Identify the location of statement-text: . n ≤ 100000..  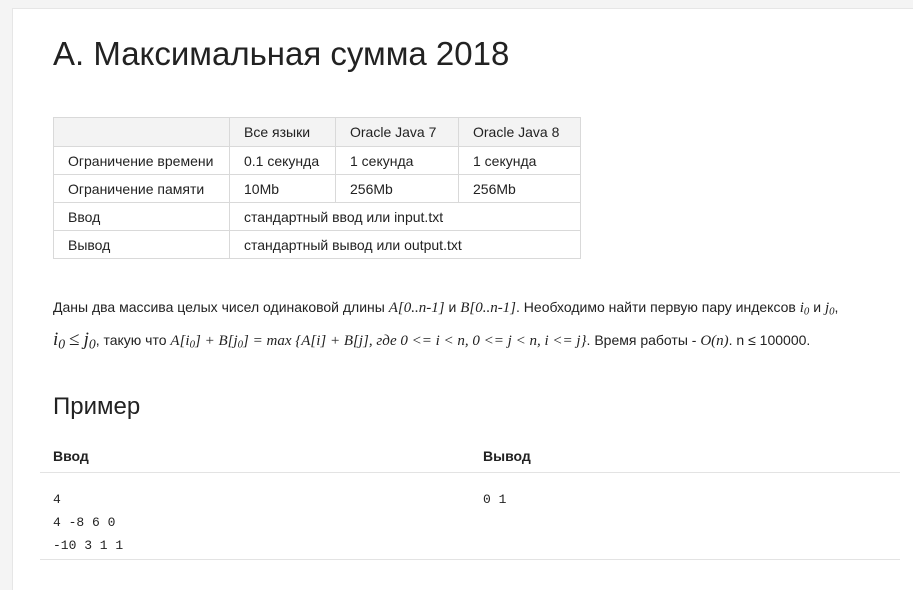
(769, 340).